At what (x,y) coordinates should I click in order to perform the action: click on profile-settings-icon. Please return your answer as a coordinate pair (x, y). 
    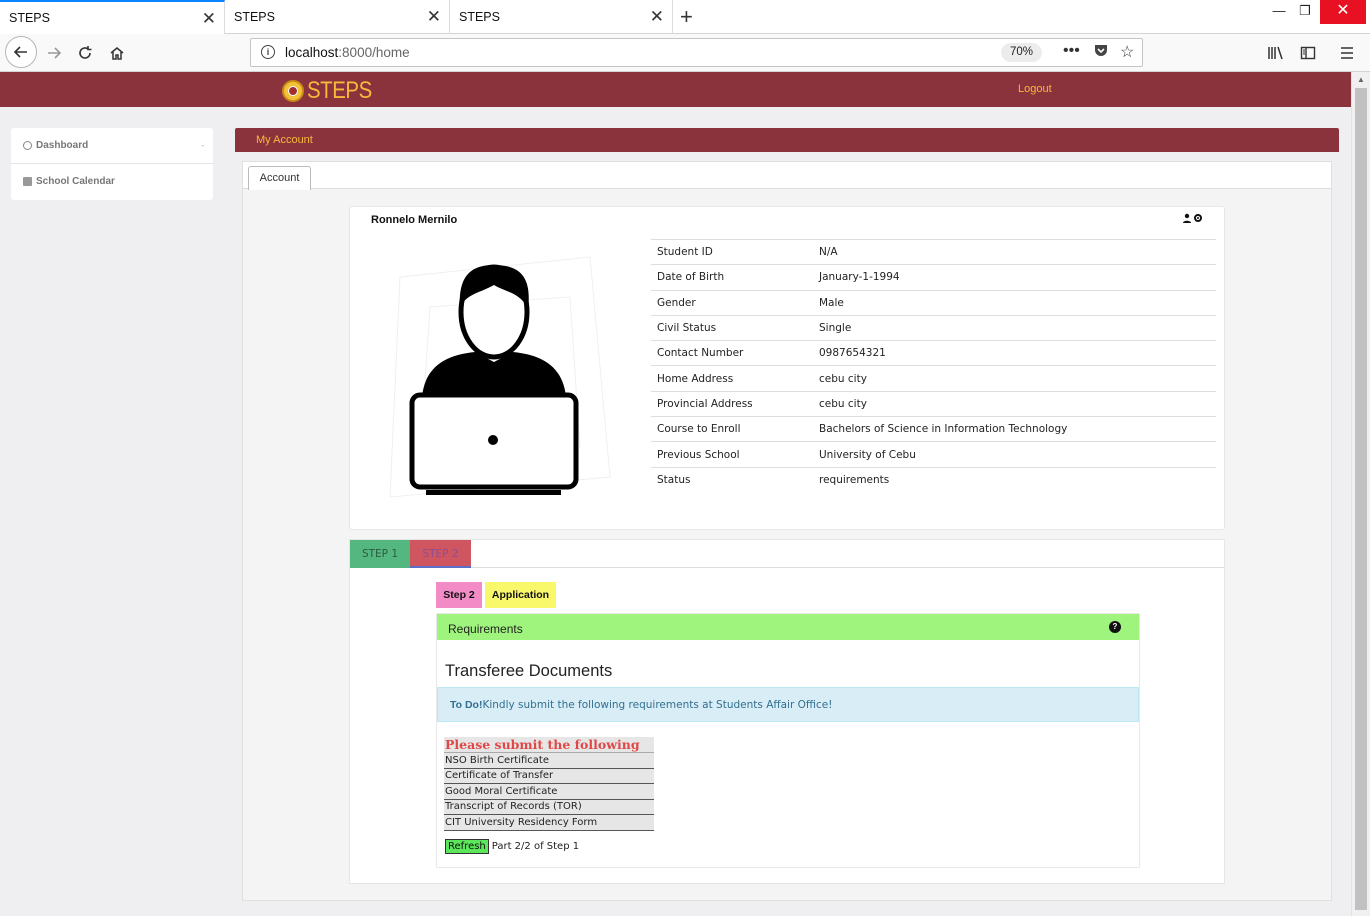
    Looking at the image, I should click on (1193, 219).